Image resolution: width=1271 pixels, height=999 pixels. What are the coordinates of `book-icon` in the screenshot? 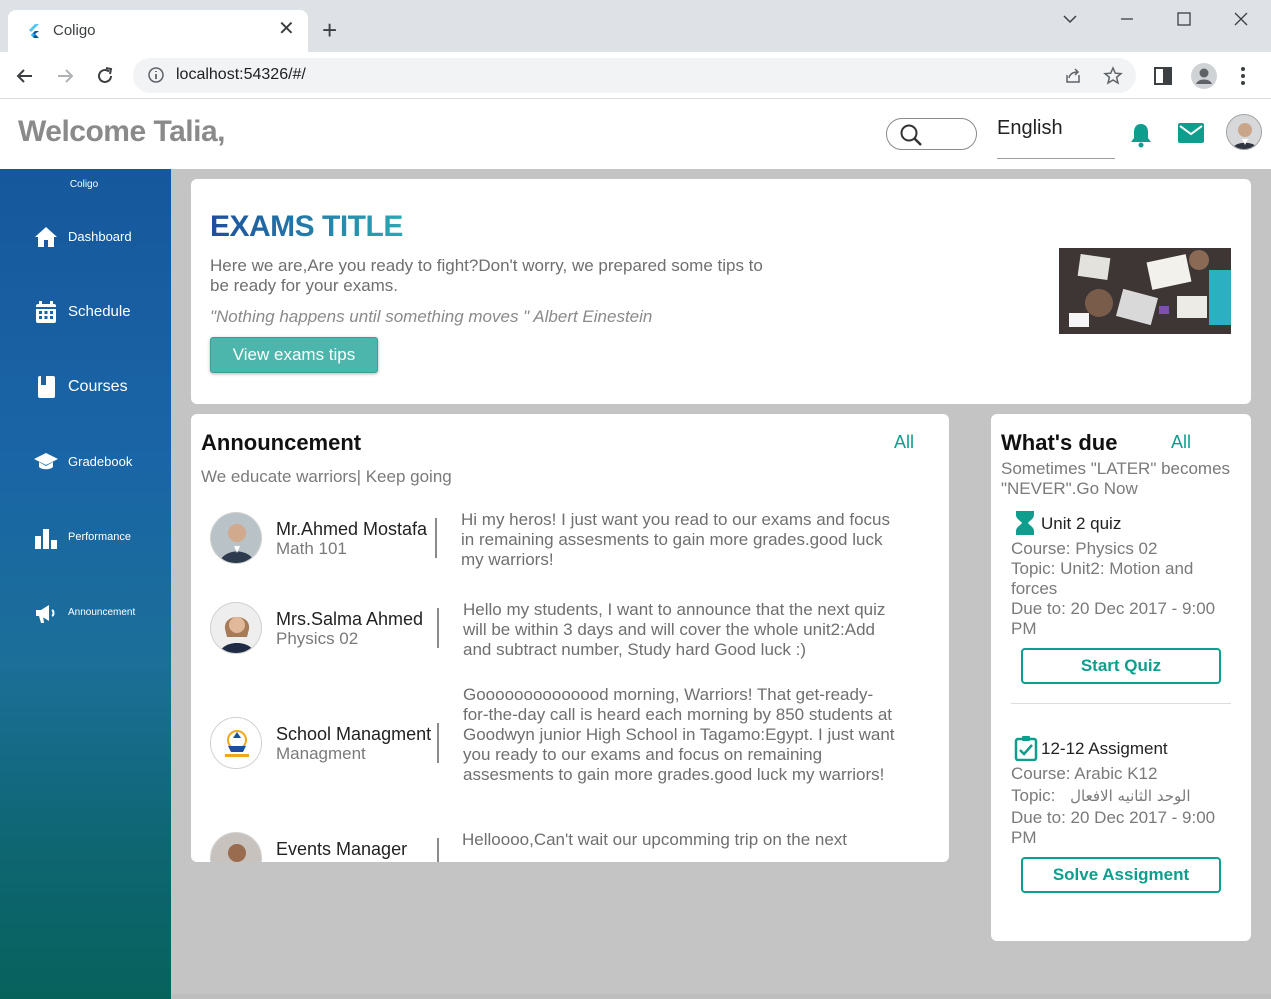 It's located at (46, 387).